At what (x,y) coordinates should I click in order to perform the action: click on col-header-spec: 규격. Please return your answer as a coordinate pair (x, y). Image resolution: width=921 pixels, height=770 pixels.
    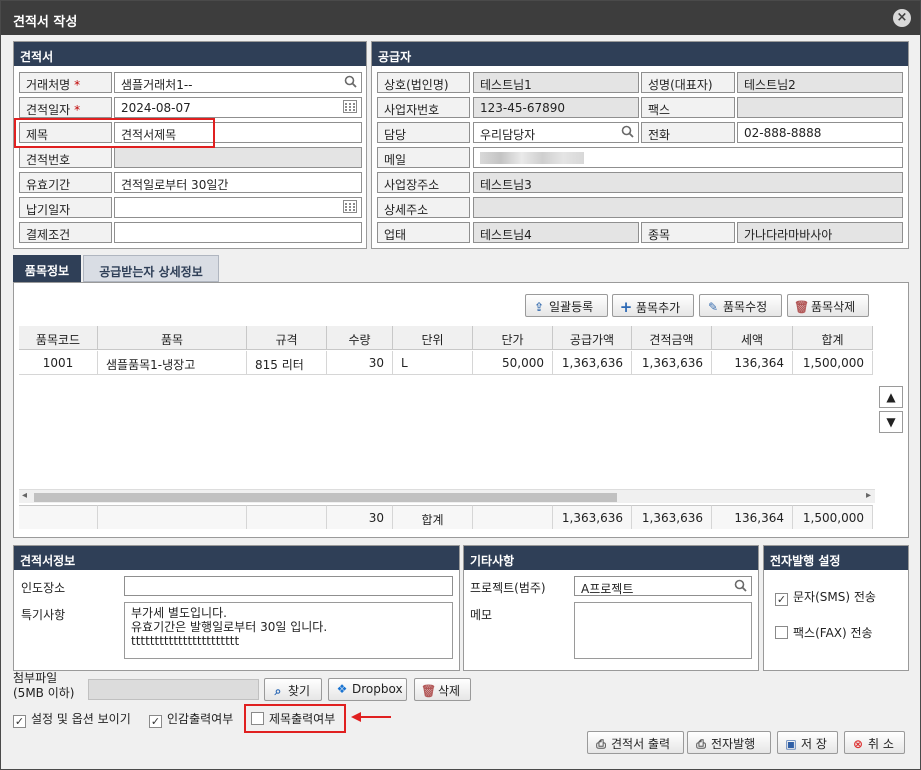
    Looking at the image, I should click on (287, 338).